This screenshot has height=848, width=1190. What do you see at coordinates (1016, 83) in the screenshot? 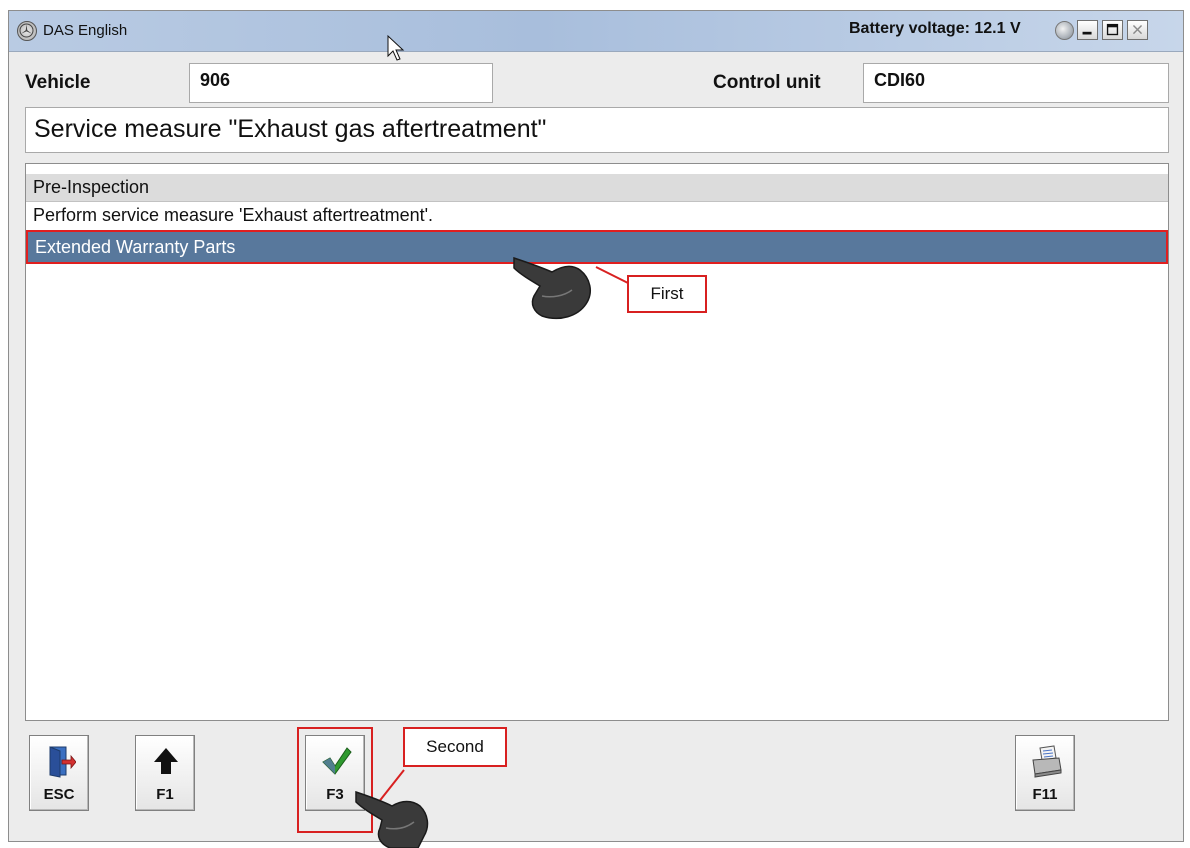
I see `control-unit-field: CDI60` at bounding box center [1016, 83].